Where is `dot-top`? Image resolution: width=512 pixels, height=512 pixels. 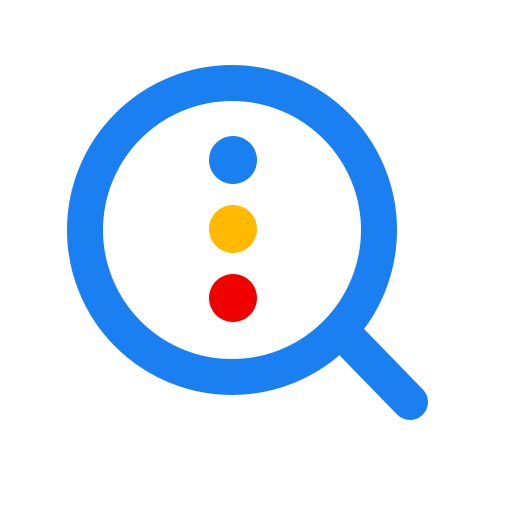
dot-top is located at coordinates (233, 160).